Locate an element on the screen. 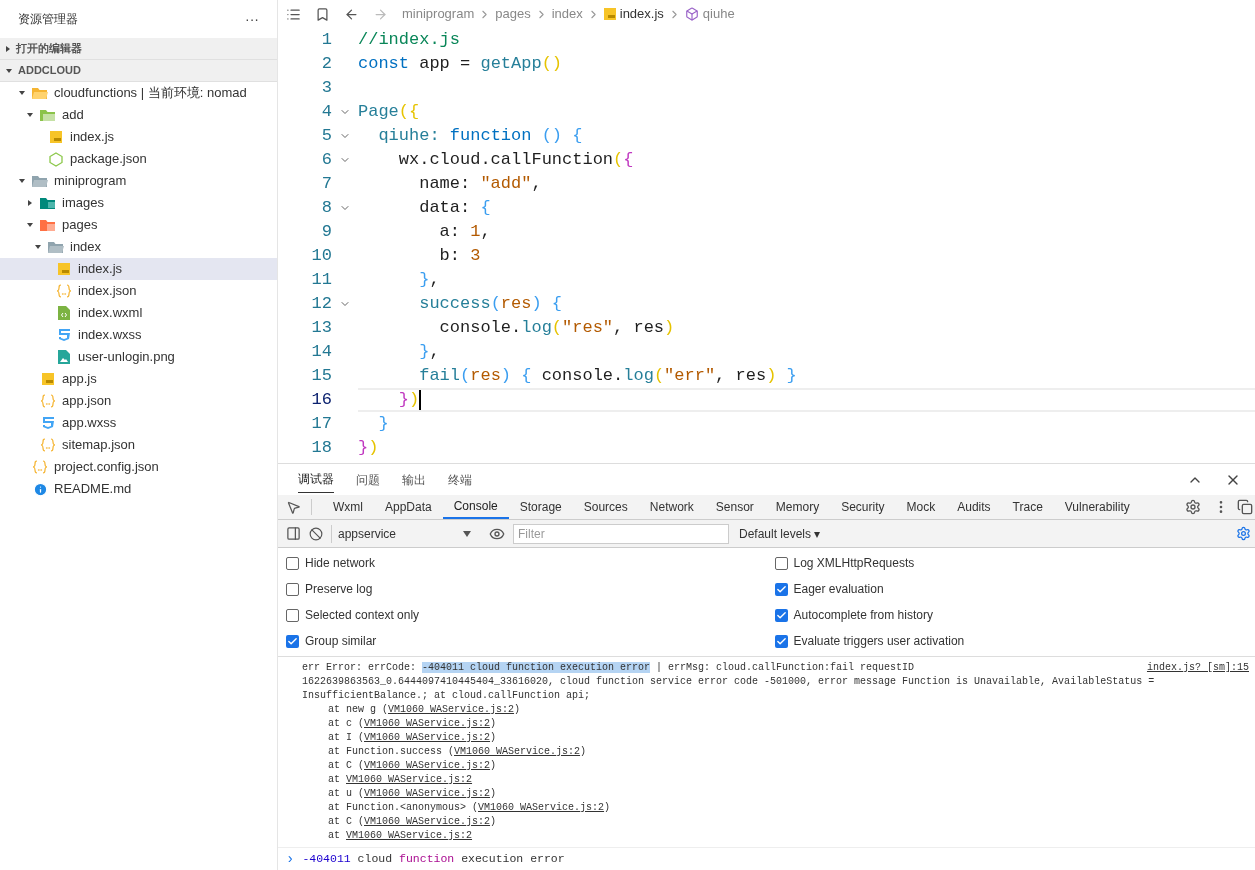 This screenshot has height=870, width=1255. tree-item-label: sitemap.json is located at coordinates (98, 445).